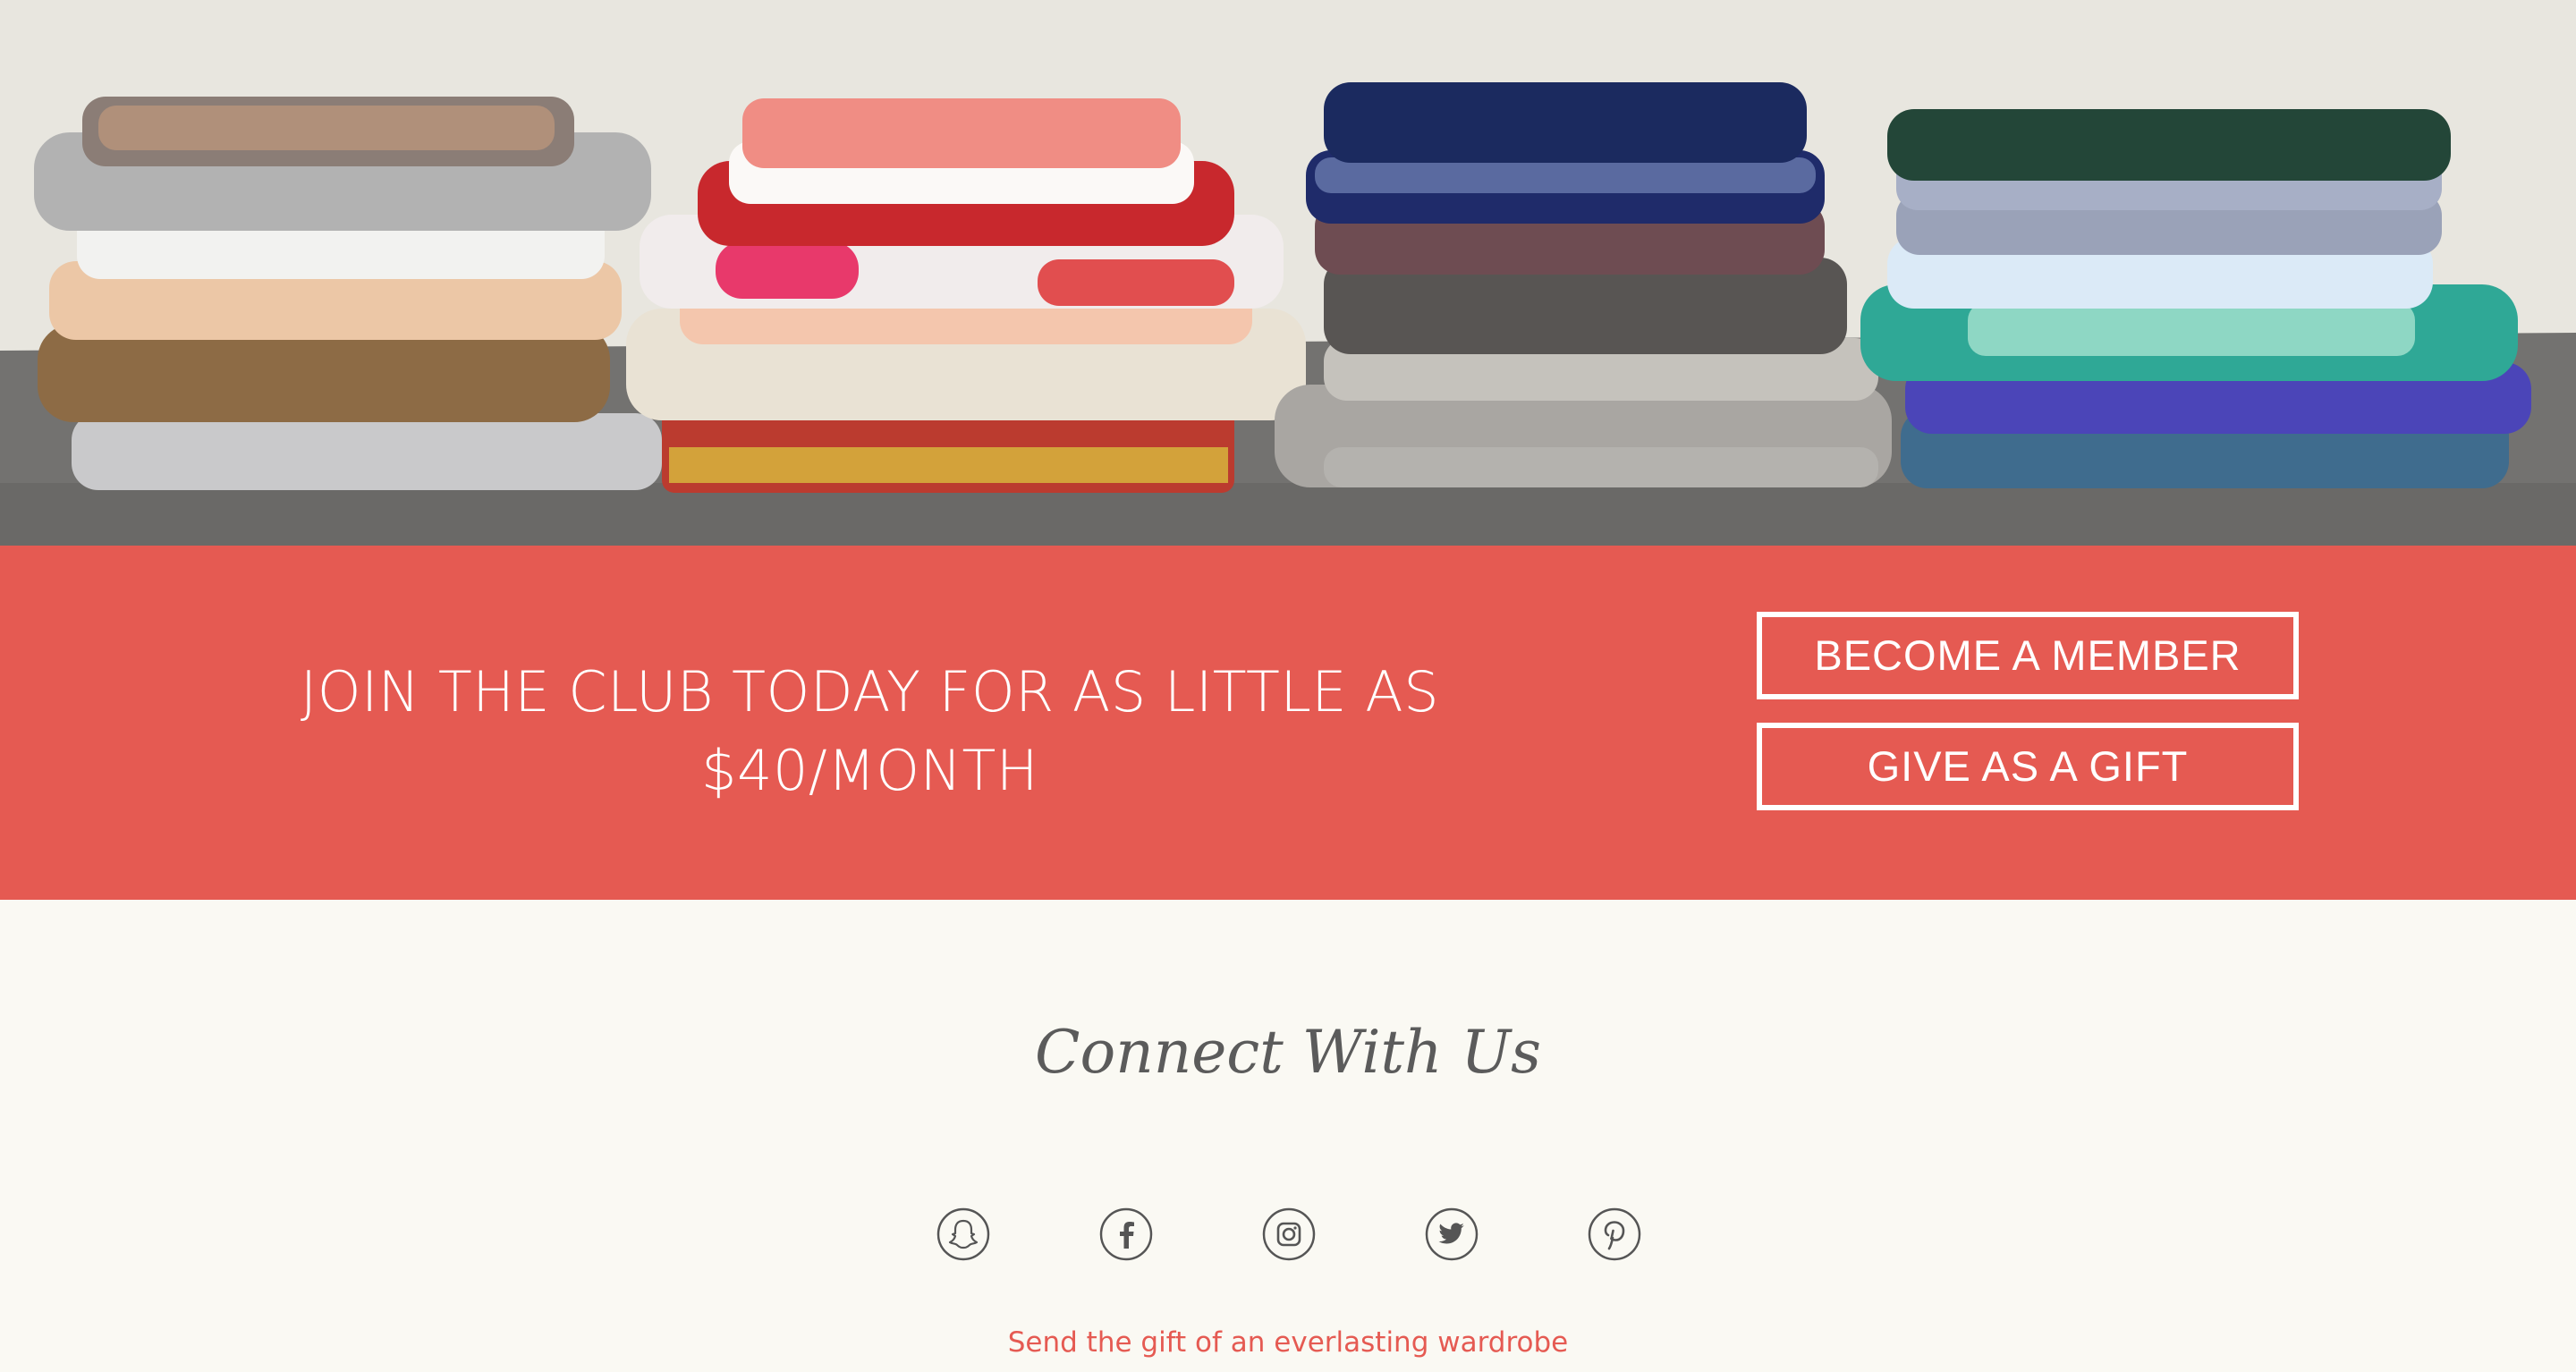 This screenshot has width=2576, height=1372. I want to click on cta-headline-line-1: JOIN THE CLUB TODAY FOR AS LITTLE AS, so click(870, 691).